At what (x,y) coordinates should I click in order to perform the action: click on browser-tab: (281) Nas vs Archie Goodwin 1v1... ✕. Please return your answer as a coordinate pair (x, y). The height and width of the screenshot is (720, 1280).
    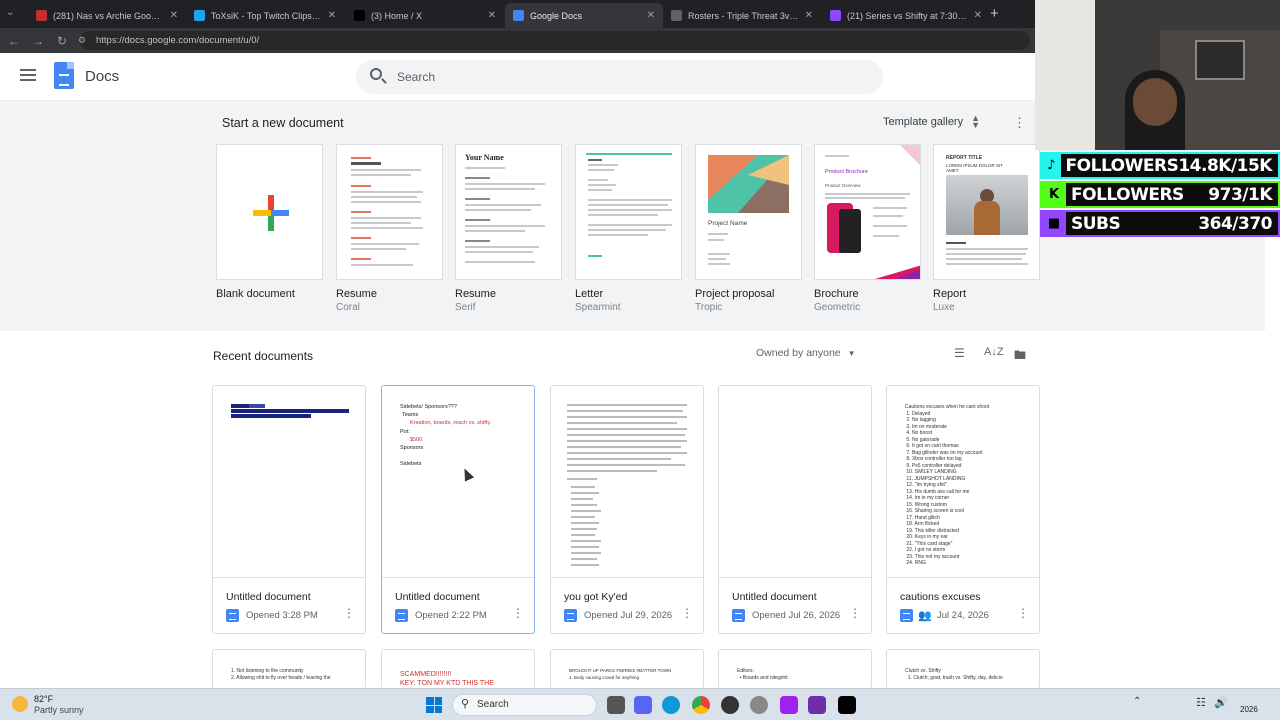
    Looking at the image, I should click on (107, 15).